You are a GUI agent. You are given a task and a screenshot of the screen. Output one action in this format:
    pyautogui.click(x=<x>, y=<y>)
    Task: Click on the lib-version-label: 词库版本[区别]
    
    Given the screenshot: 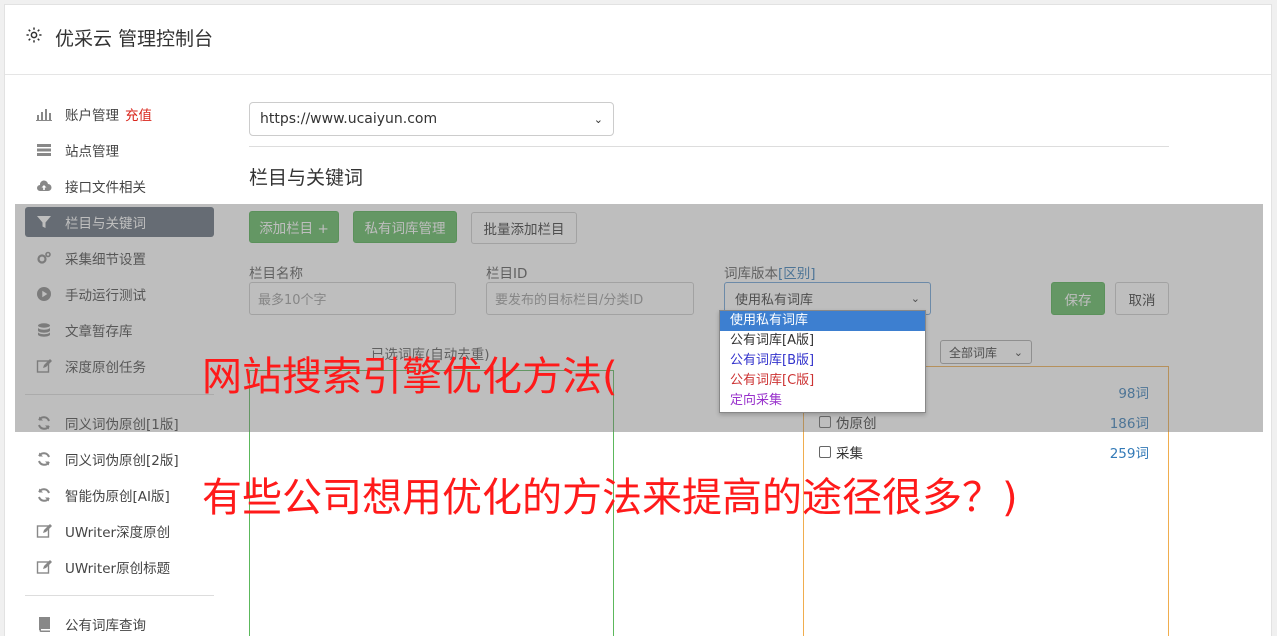 What is the action you would take?
    pyautogui.click(x=770, y=272)
    